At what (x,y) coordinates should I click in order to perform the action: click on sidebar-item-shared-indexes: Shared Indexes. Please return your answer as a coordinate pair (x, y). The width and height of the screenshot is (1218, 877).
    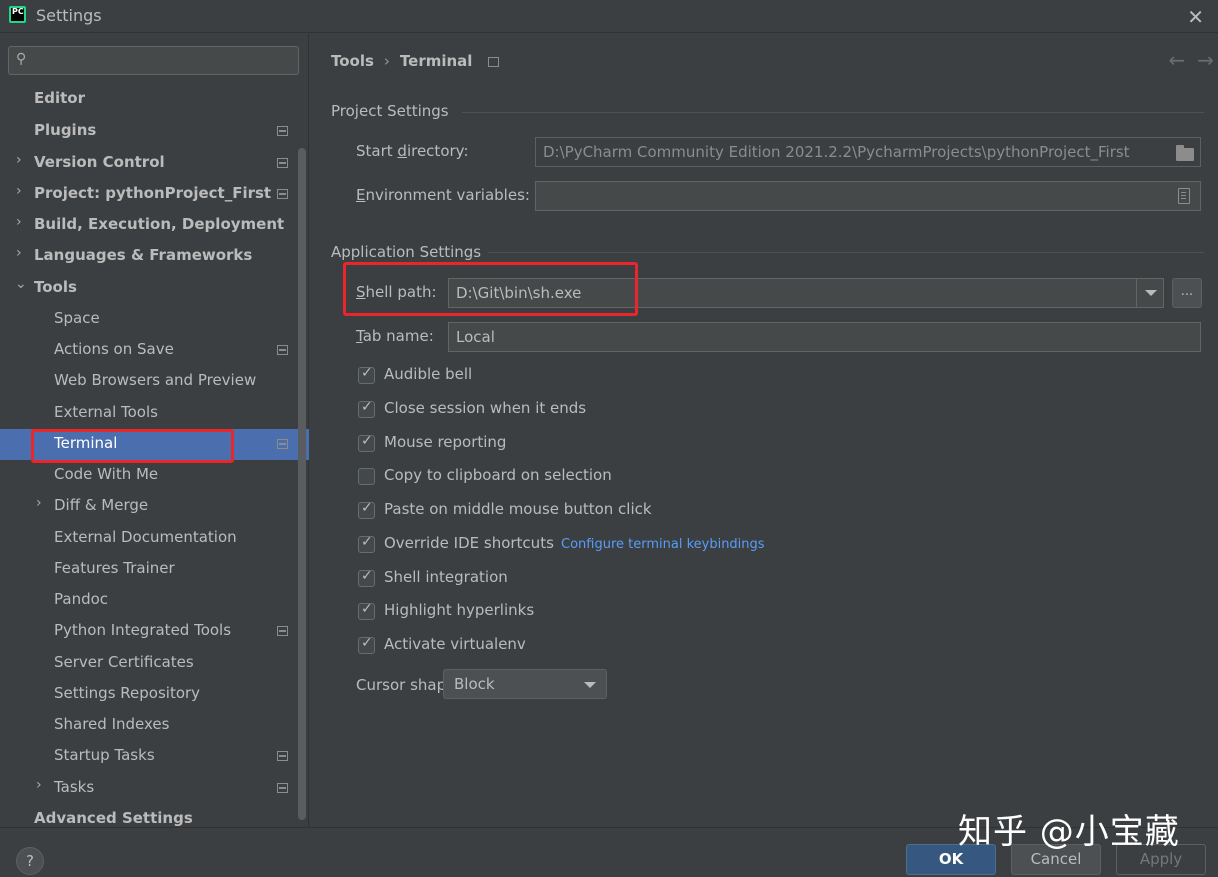
    Looking at the image, I should click on (154, 725).